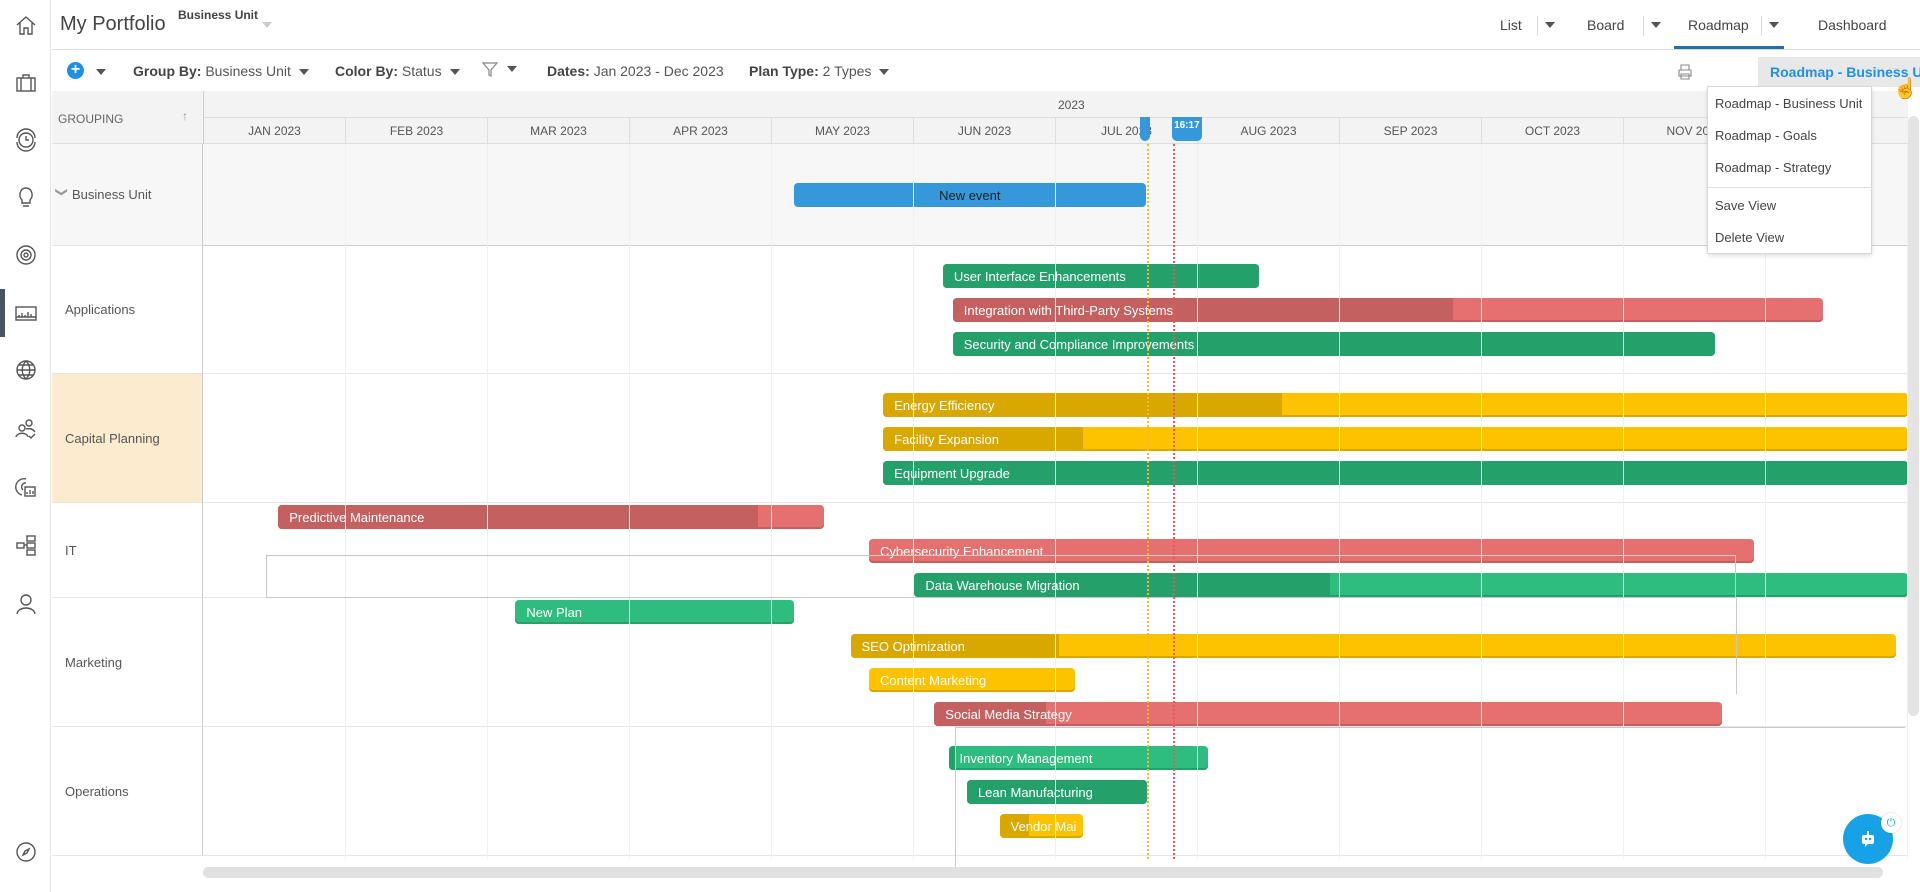 The height and width of the screenshot is (892, 1920). Describe the element at coordinates (1729, 47) in the screenshot. I see `active-tab-indicator` at that location.